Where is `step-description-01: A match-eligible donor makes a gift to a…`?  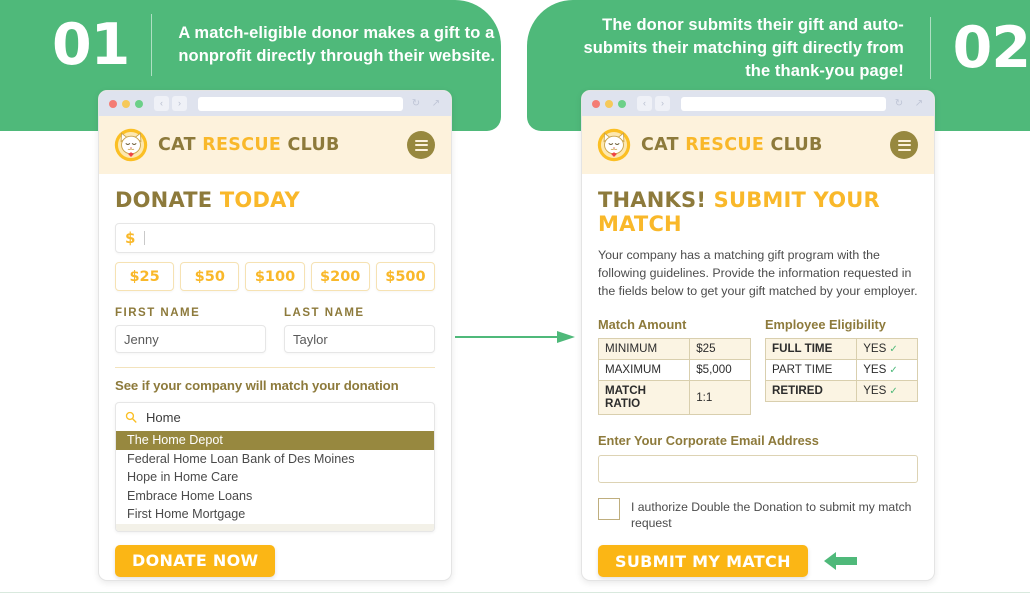
step-description-01: A match-eligible donor makes a gift to a… is located at coordinates (337, 44).